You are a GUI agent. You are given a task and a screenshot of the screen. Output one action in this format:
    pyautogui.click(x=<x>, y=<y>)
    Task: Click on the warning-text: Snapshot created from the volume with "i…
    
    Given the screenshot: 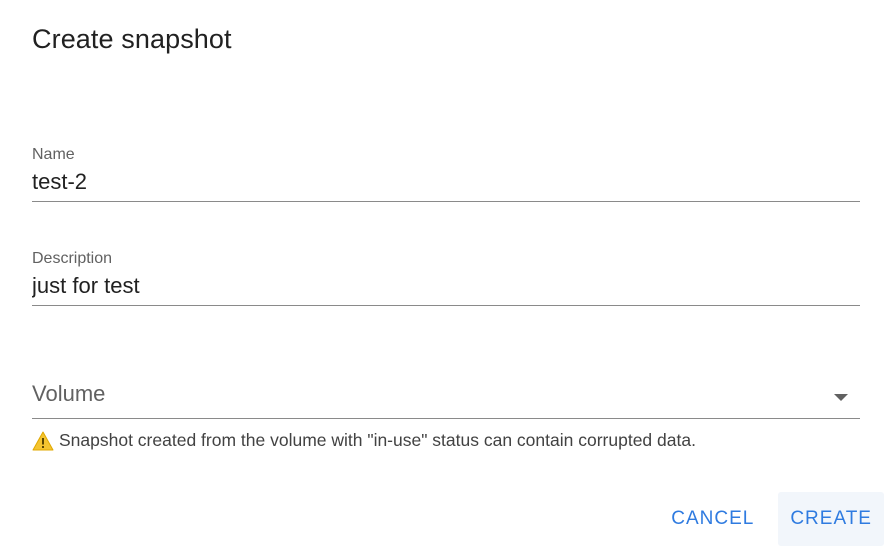 What is the action you would take?
    pyautogui.click(x=377, y=440)
    